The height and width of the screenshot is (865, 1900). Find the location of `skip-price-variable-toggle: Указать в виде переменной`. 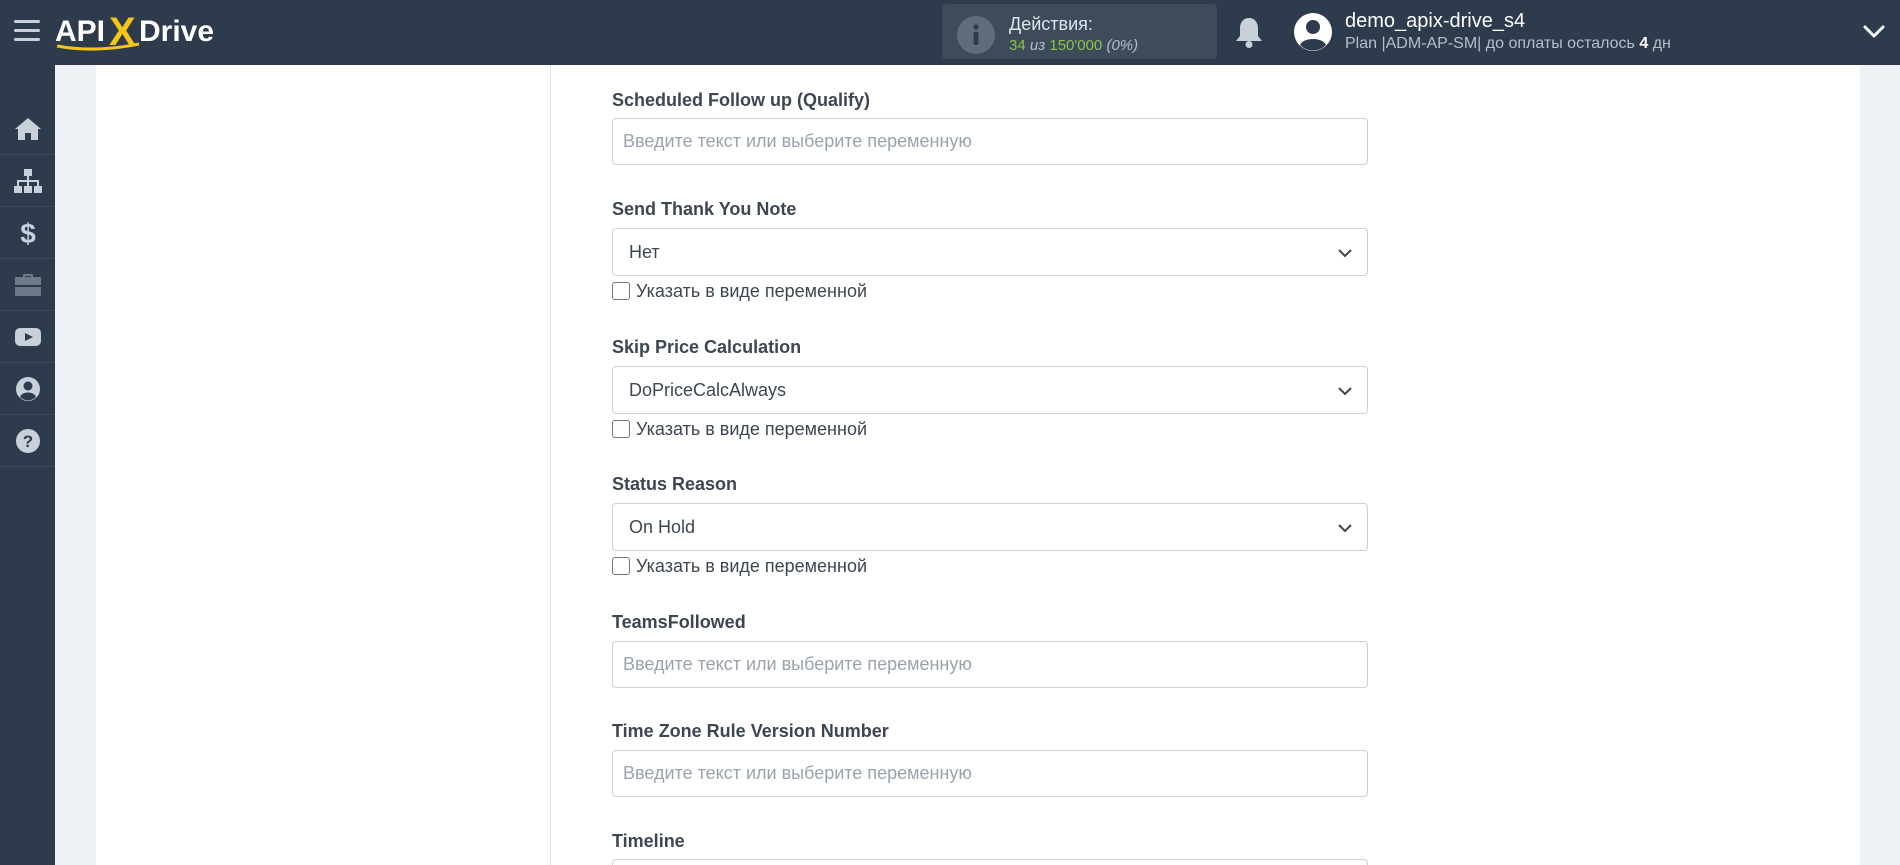

skip-price-variable-toggle: Указать в виде переменной is located at coordinates (739, 429).